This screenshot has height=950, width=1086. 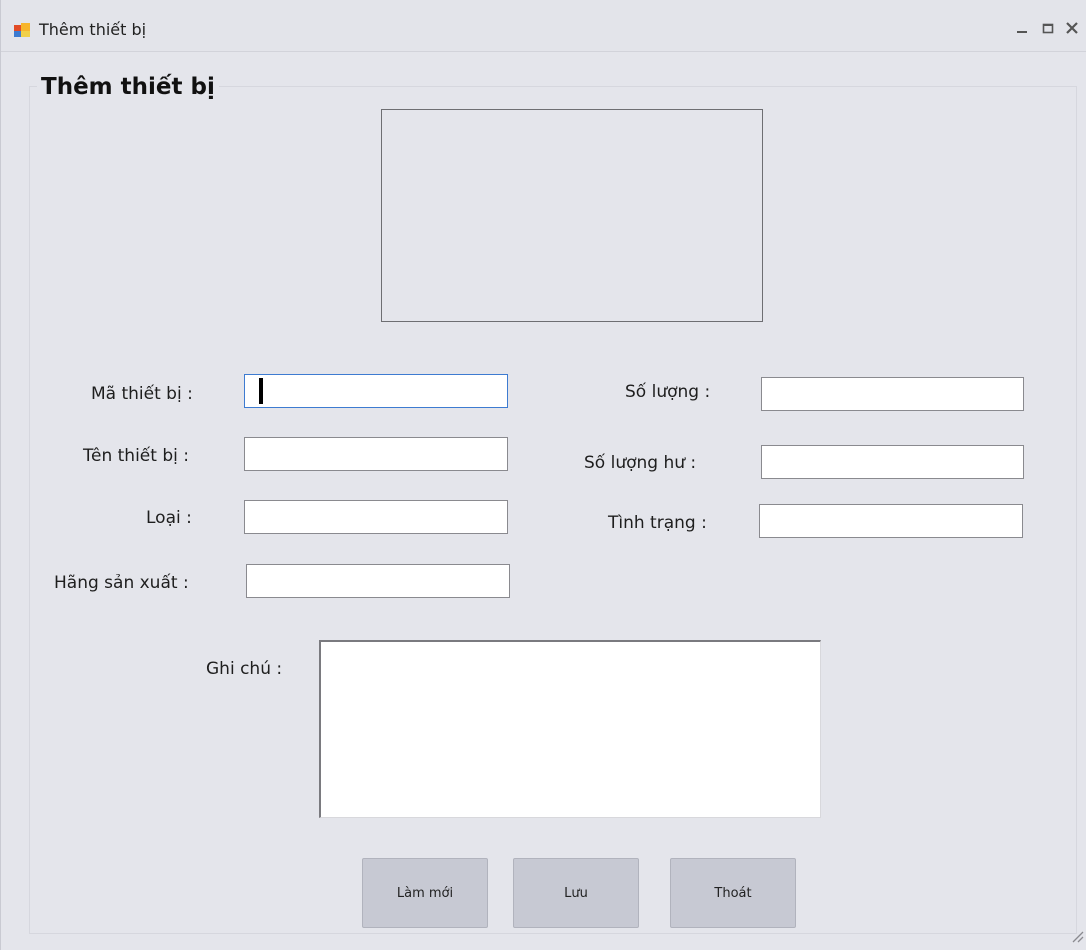 I want to click on minimize-icon, so click(x=1022, y=29).